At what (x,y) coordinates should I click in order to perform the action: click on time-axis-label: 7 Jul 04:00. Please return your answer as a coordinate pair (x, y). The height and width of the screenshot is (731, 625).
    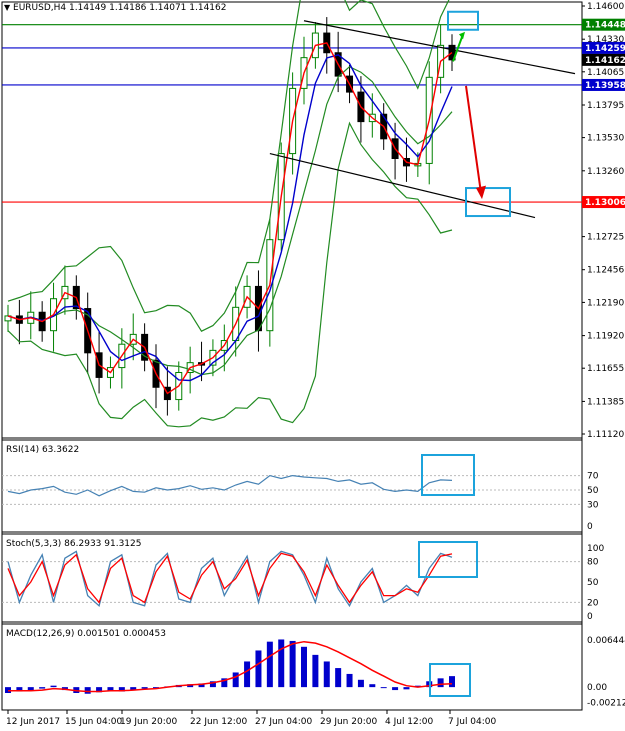
    Looking at the image, I should click on (472, 722).